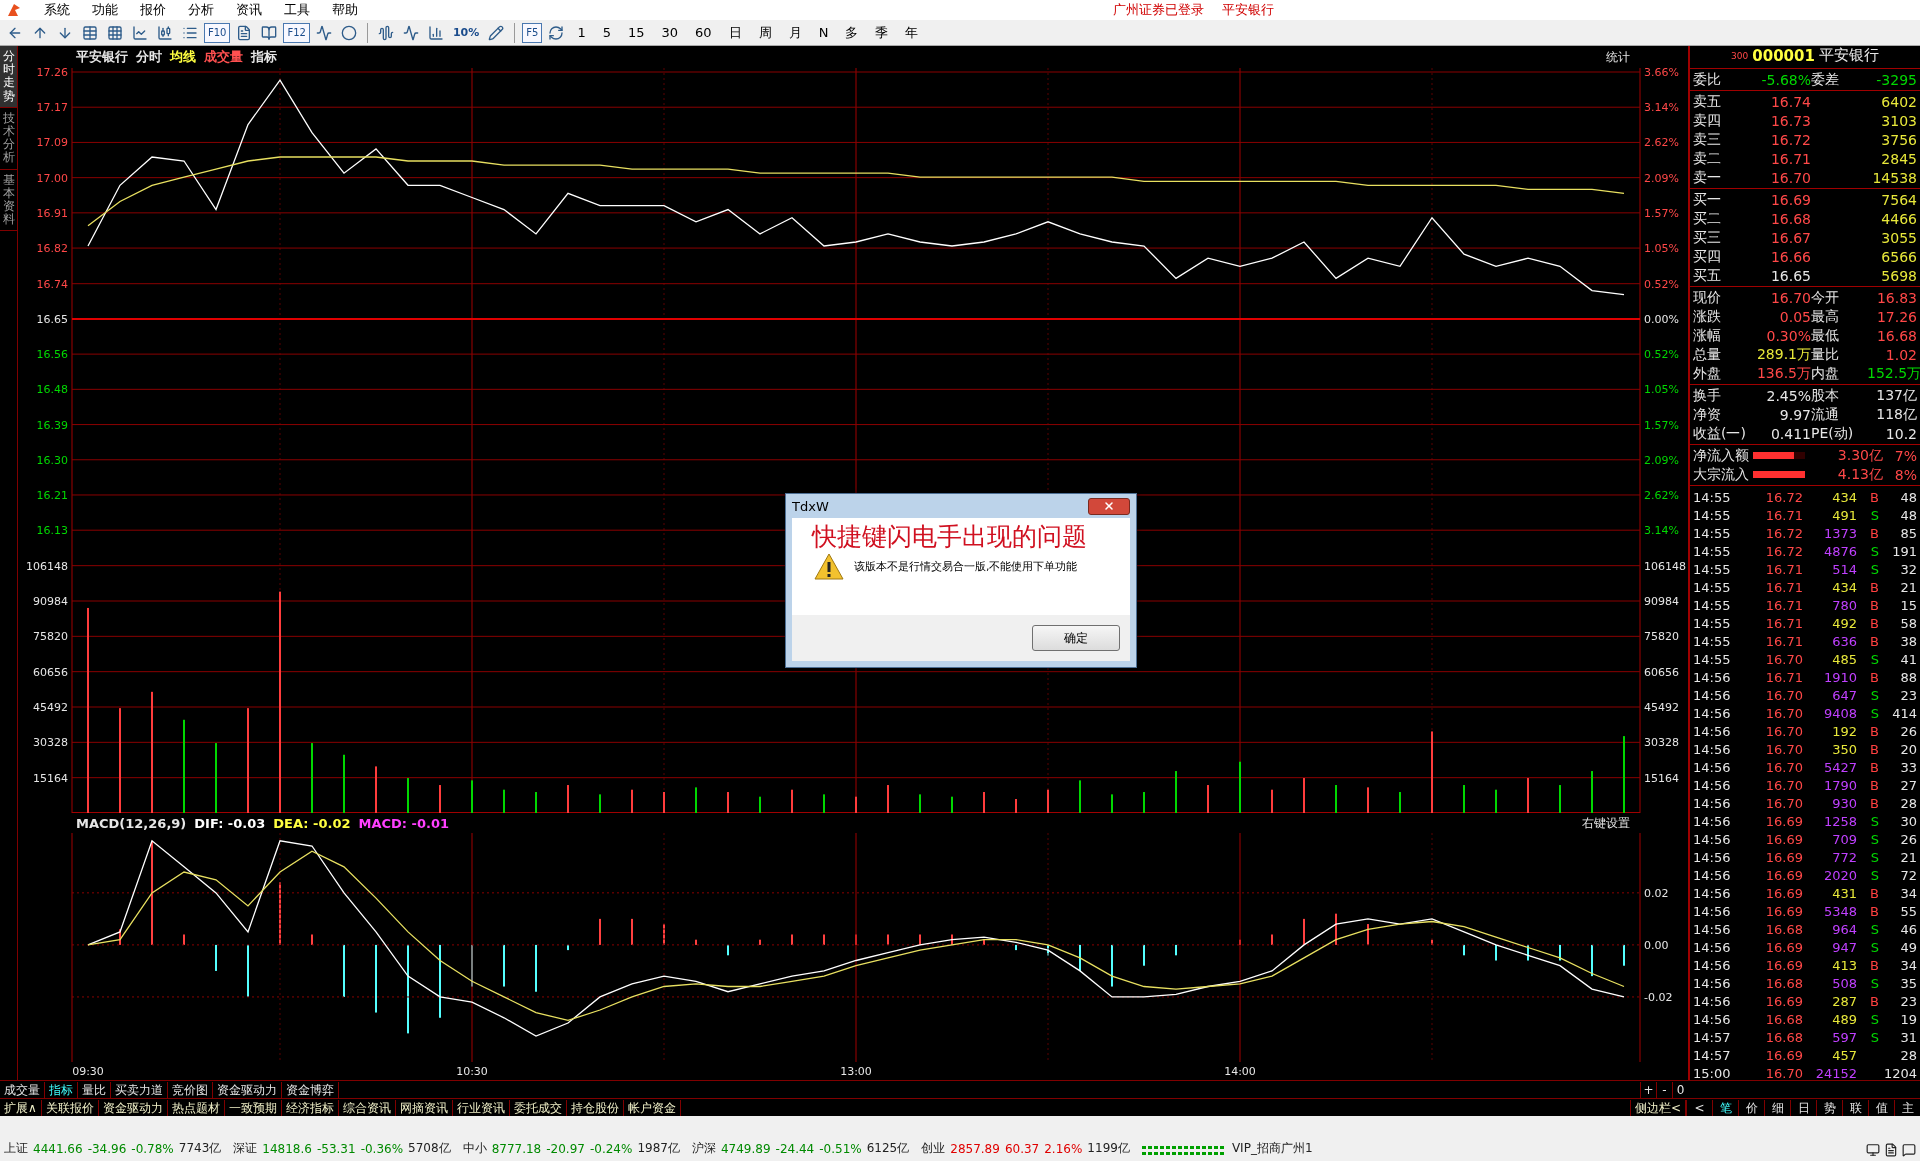 This screenshot has width=1920, height=1161. What do you see at coordinates (1844, 929) in the screenshot?
I see `trade-volume: 964` at bounding box center [1844, 929].